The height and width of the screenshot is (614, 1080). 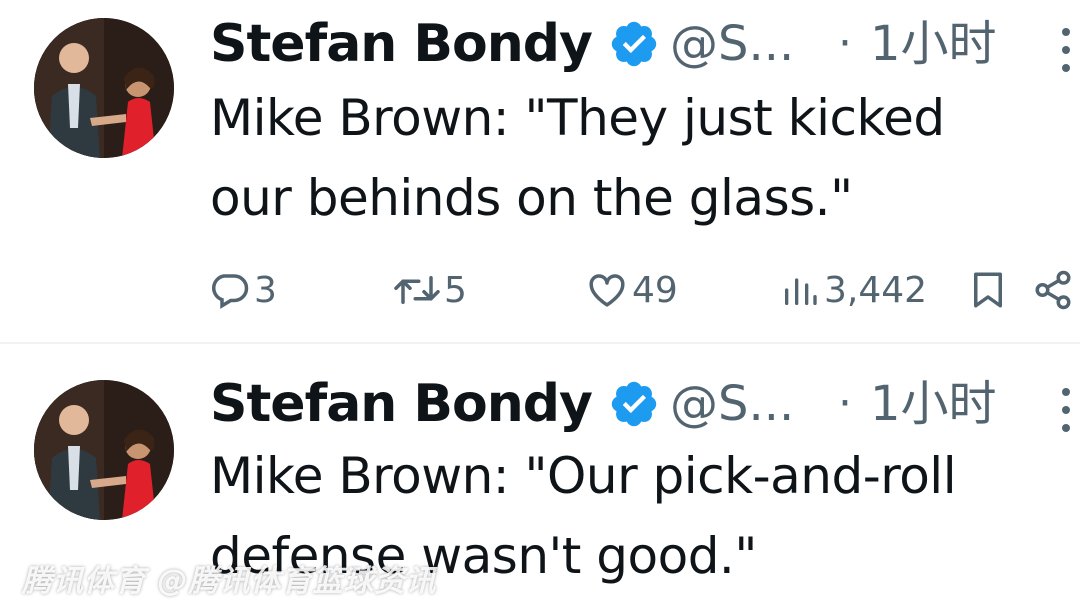 I want to click on reply-button: 3, so click(x=242, y=290).